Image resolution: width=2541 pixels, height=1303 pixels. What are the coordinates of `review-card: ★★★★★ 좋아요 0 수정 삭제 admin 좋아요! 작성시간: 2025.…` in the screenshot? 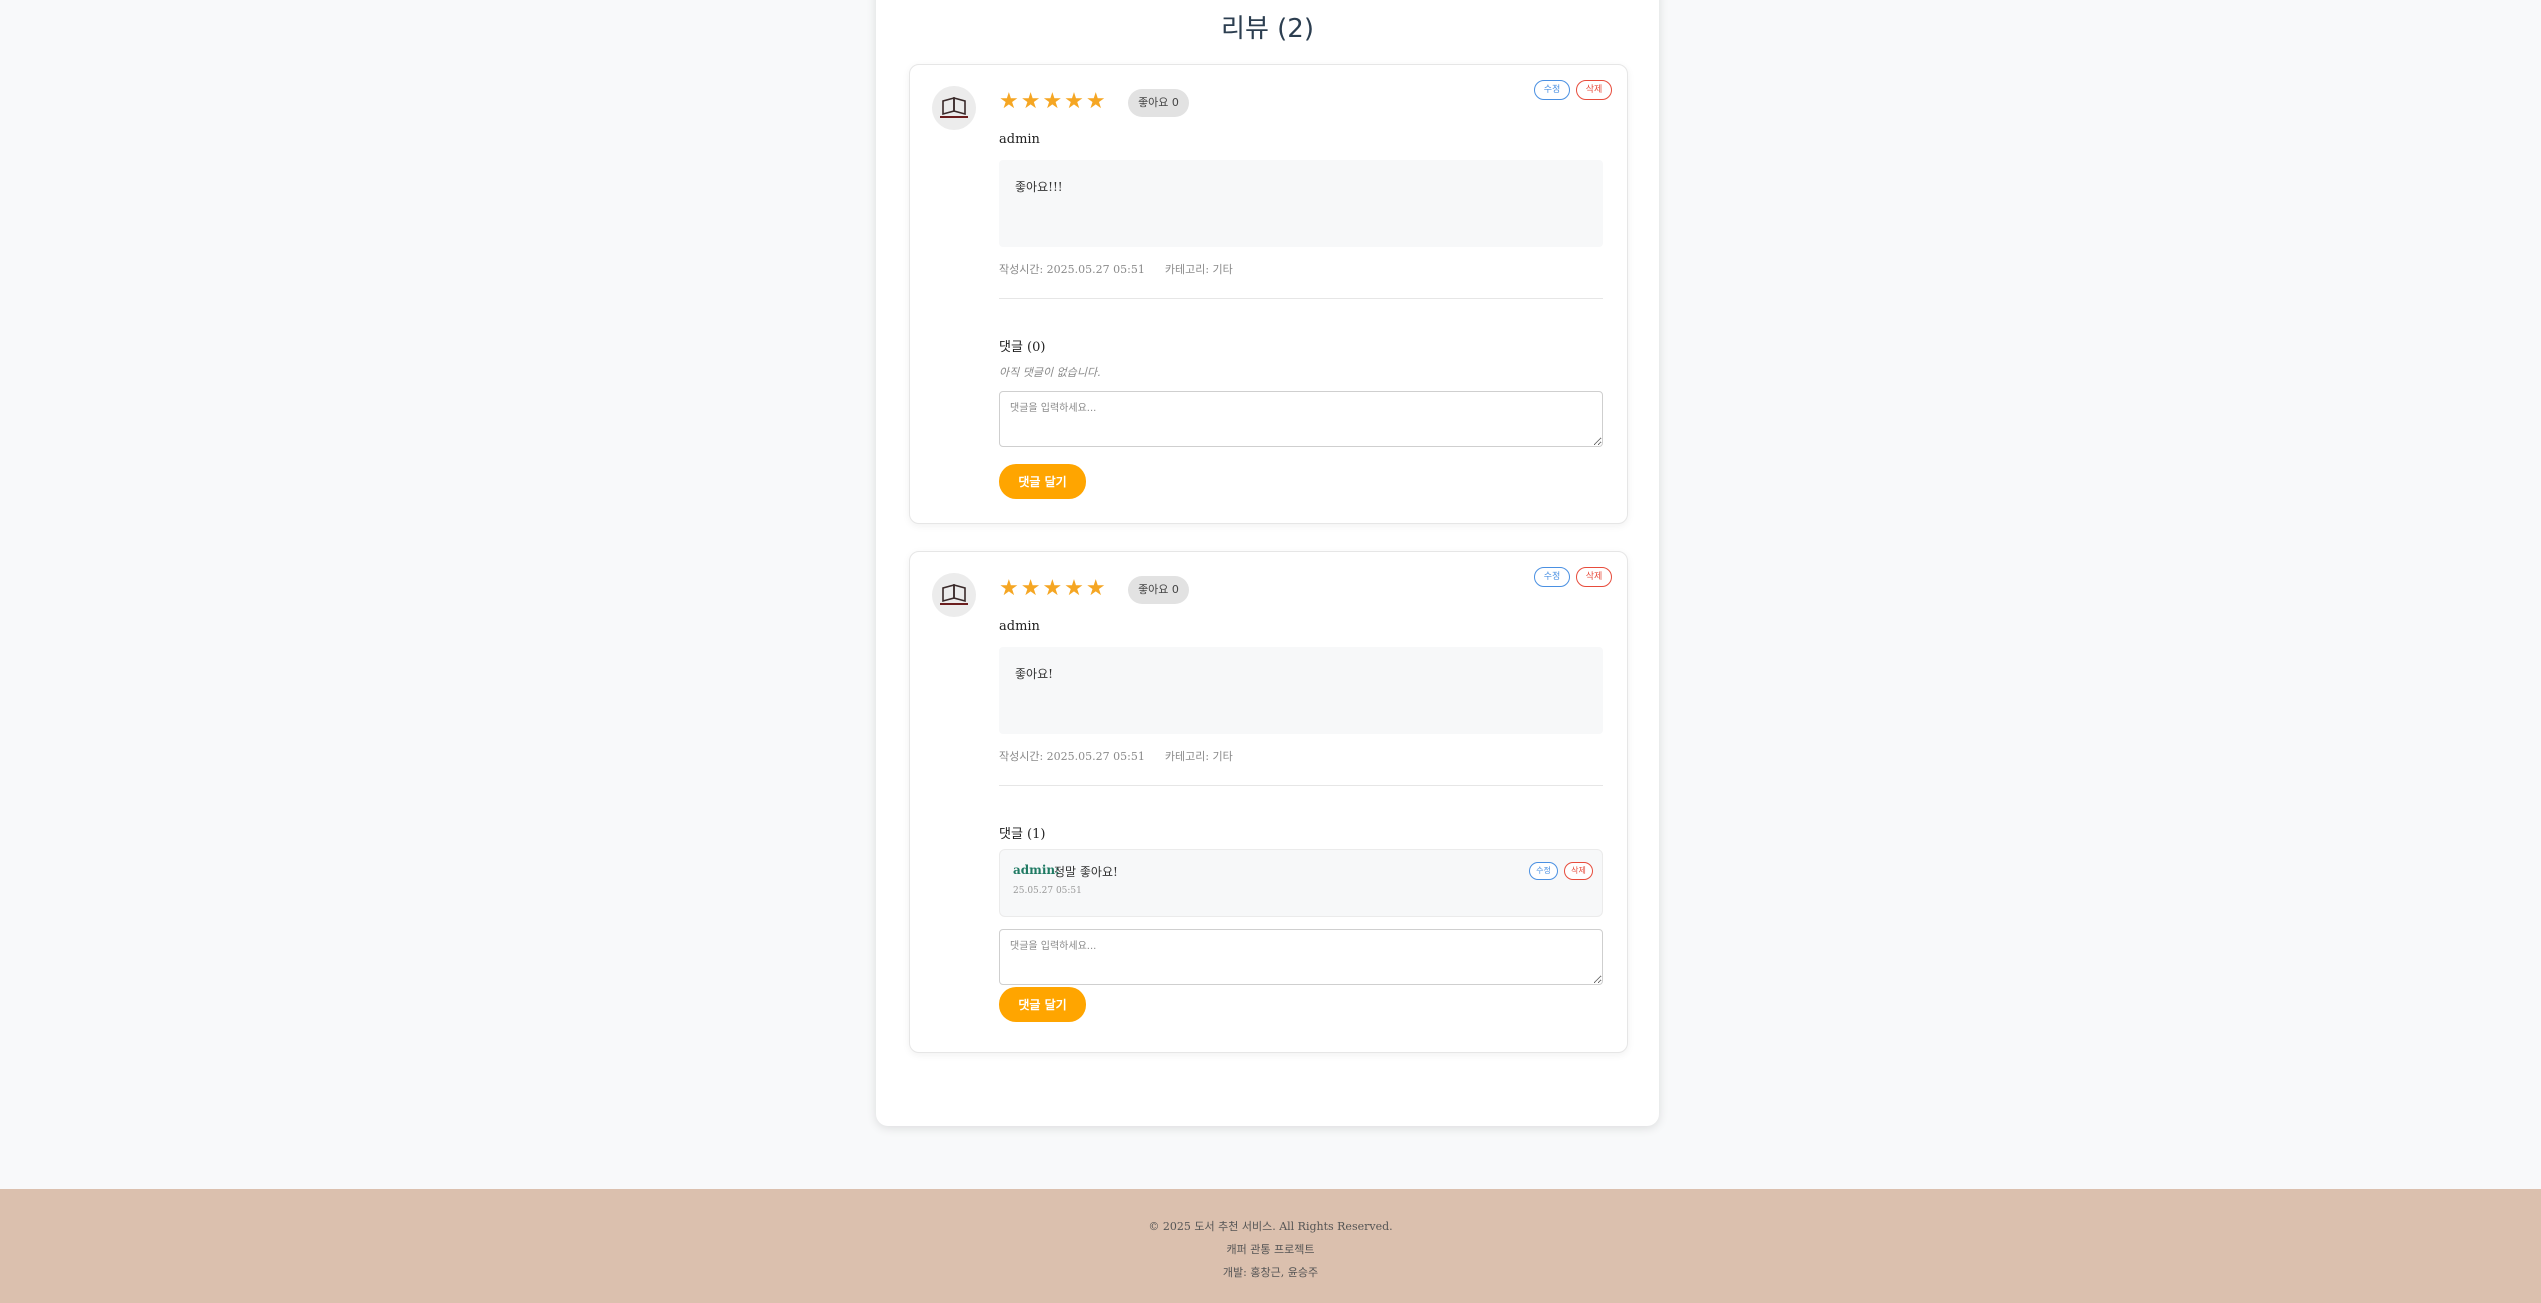 It's located at (1268, 802).